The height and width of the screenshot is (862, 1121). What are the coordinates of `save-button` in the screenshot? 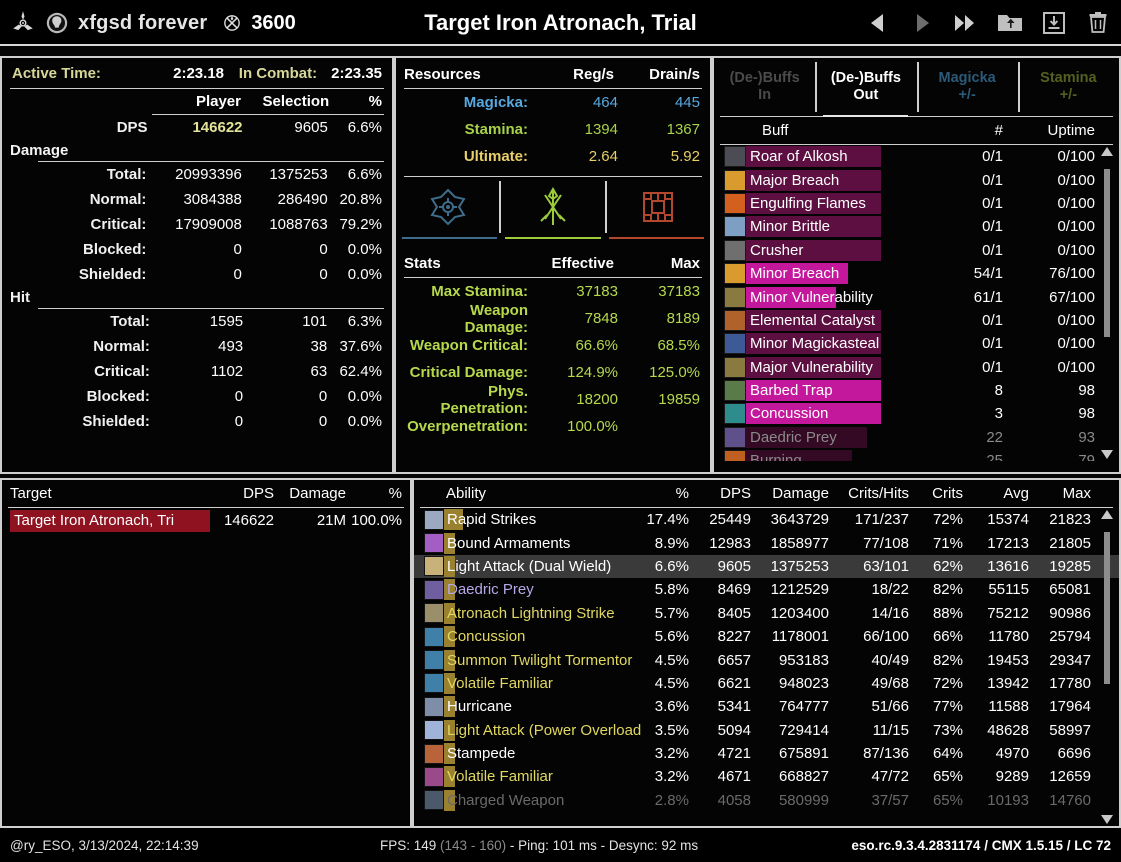 It's located at (1054, 23).